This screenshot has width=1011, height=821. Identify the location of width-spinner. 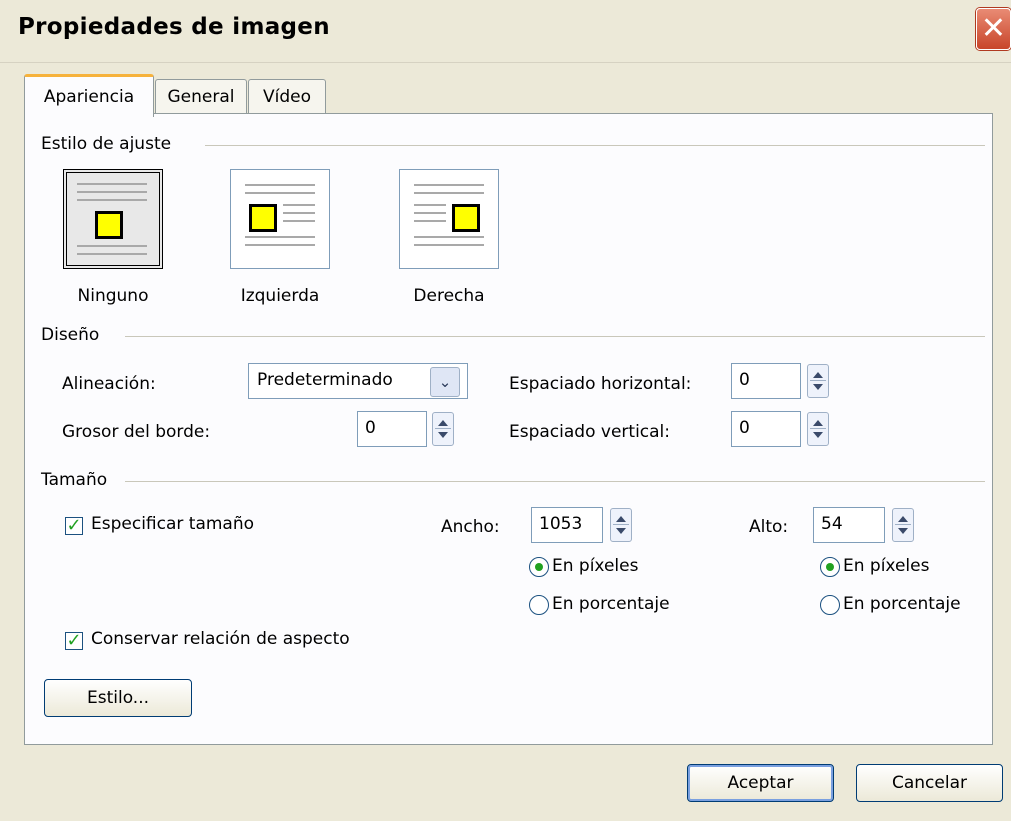
(621, 525).